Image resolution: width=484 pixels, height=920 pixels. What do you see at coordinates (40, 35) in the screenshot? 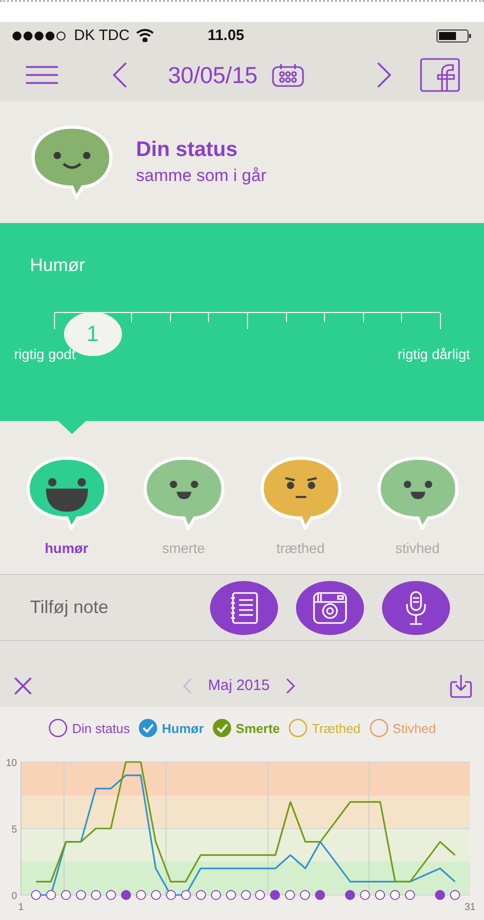
I see `signal-icon` at bounding box center [40, 35].